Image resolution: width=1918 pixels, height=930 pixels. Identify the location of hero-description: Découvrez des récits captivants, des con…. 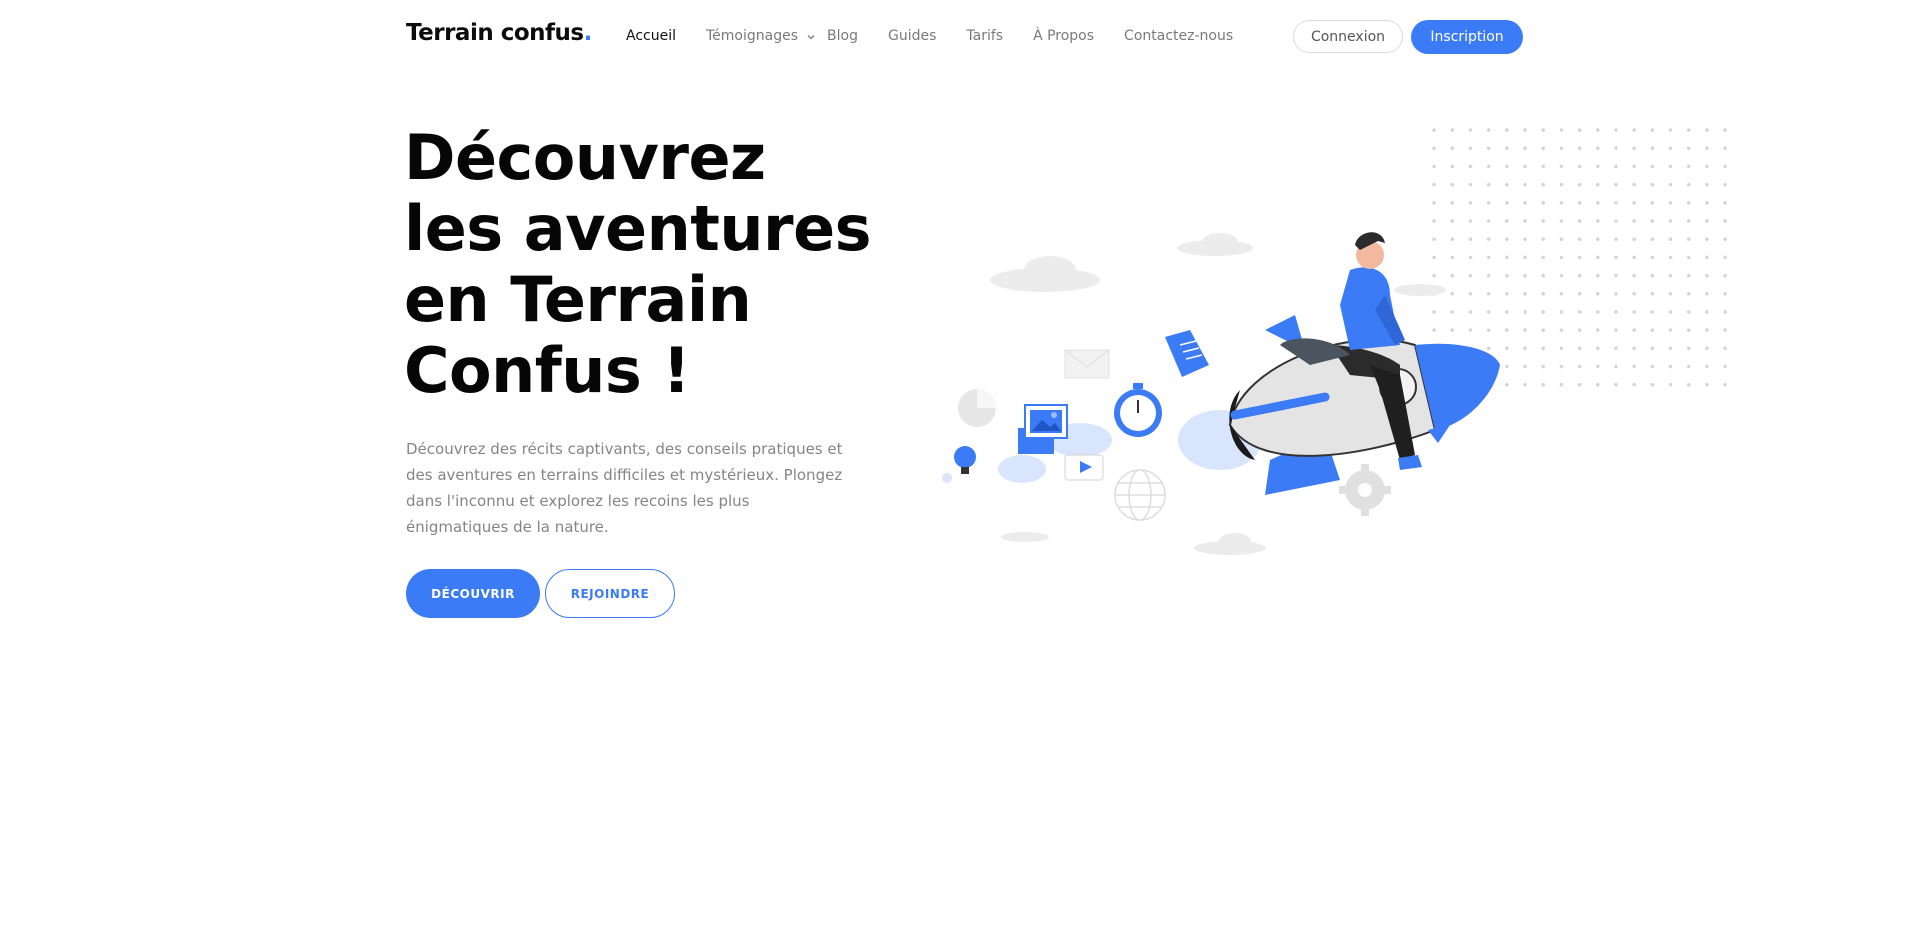
(624, 488).